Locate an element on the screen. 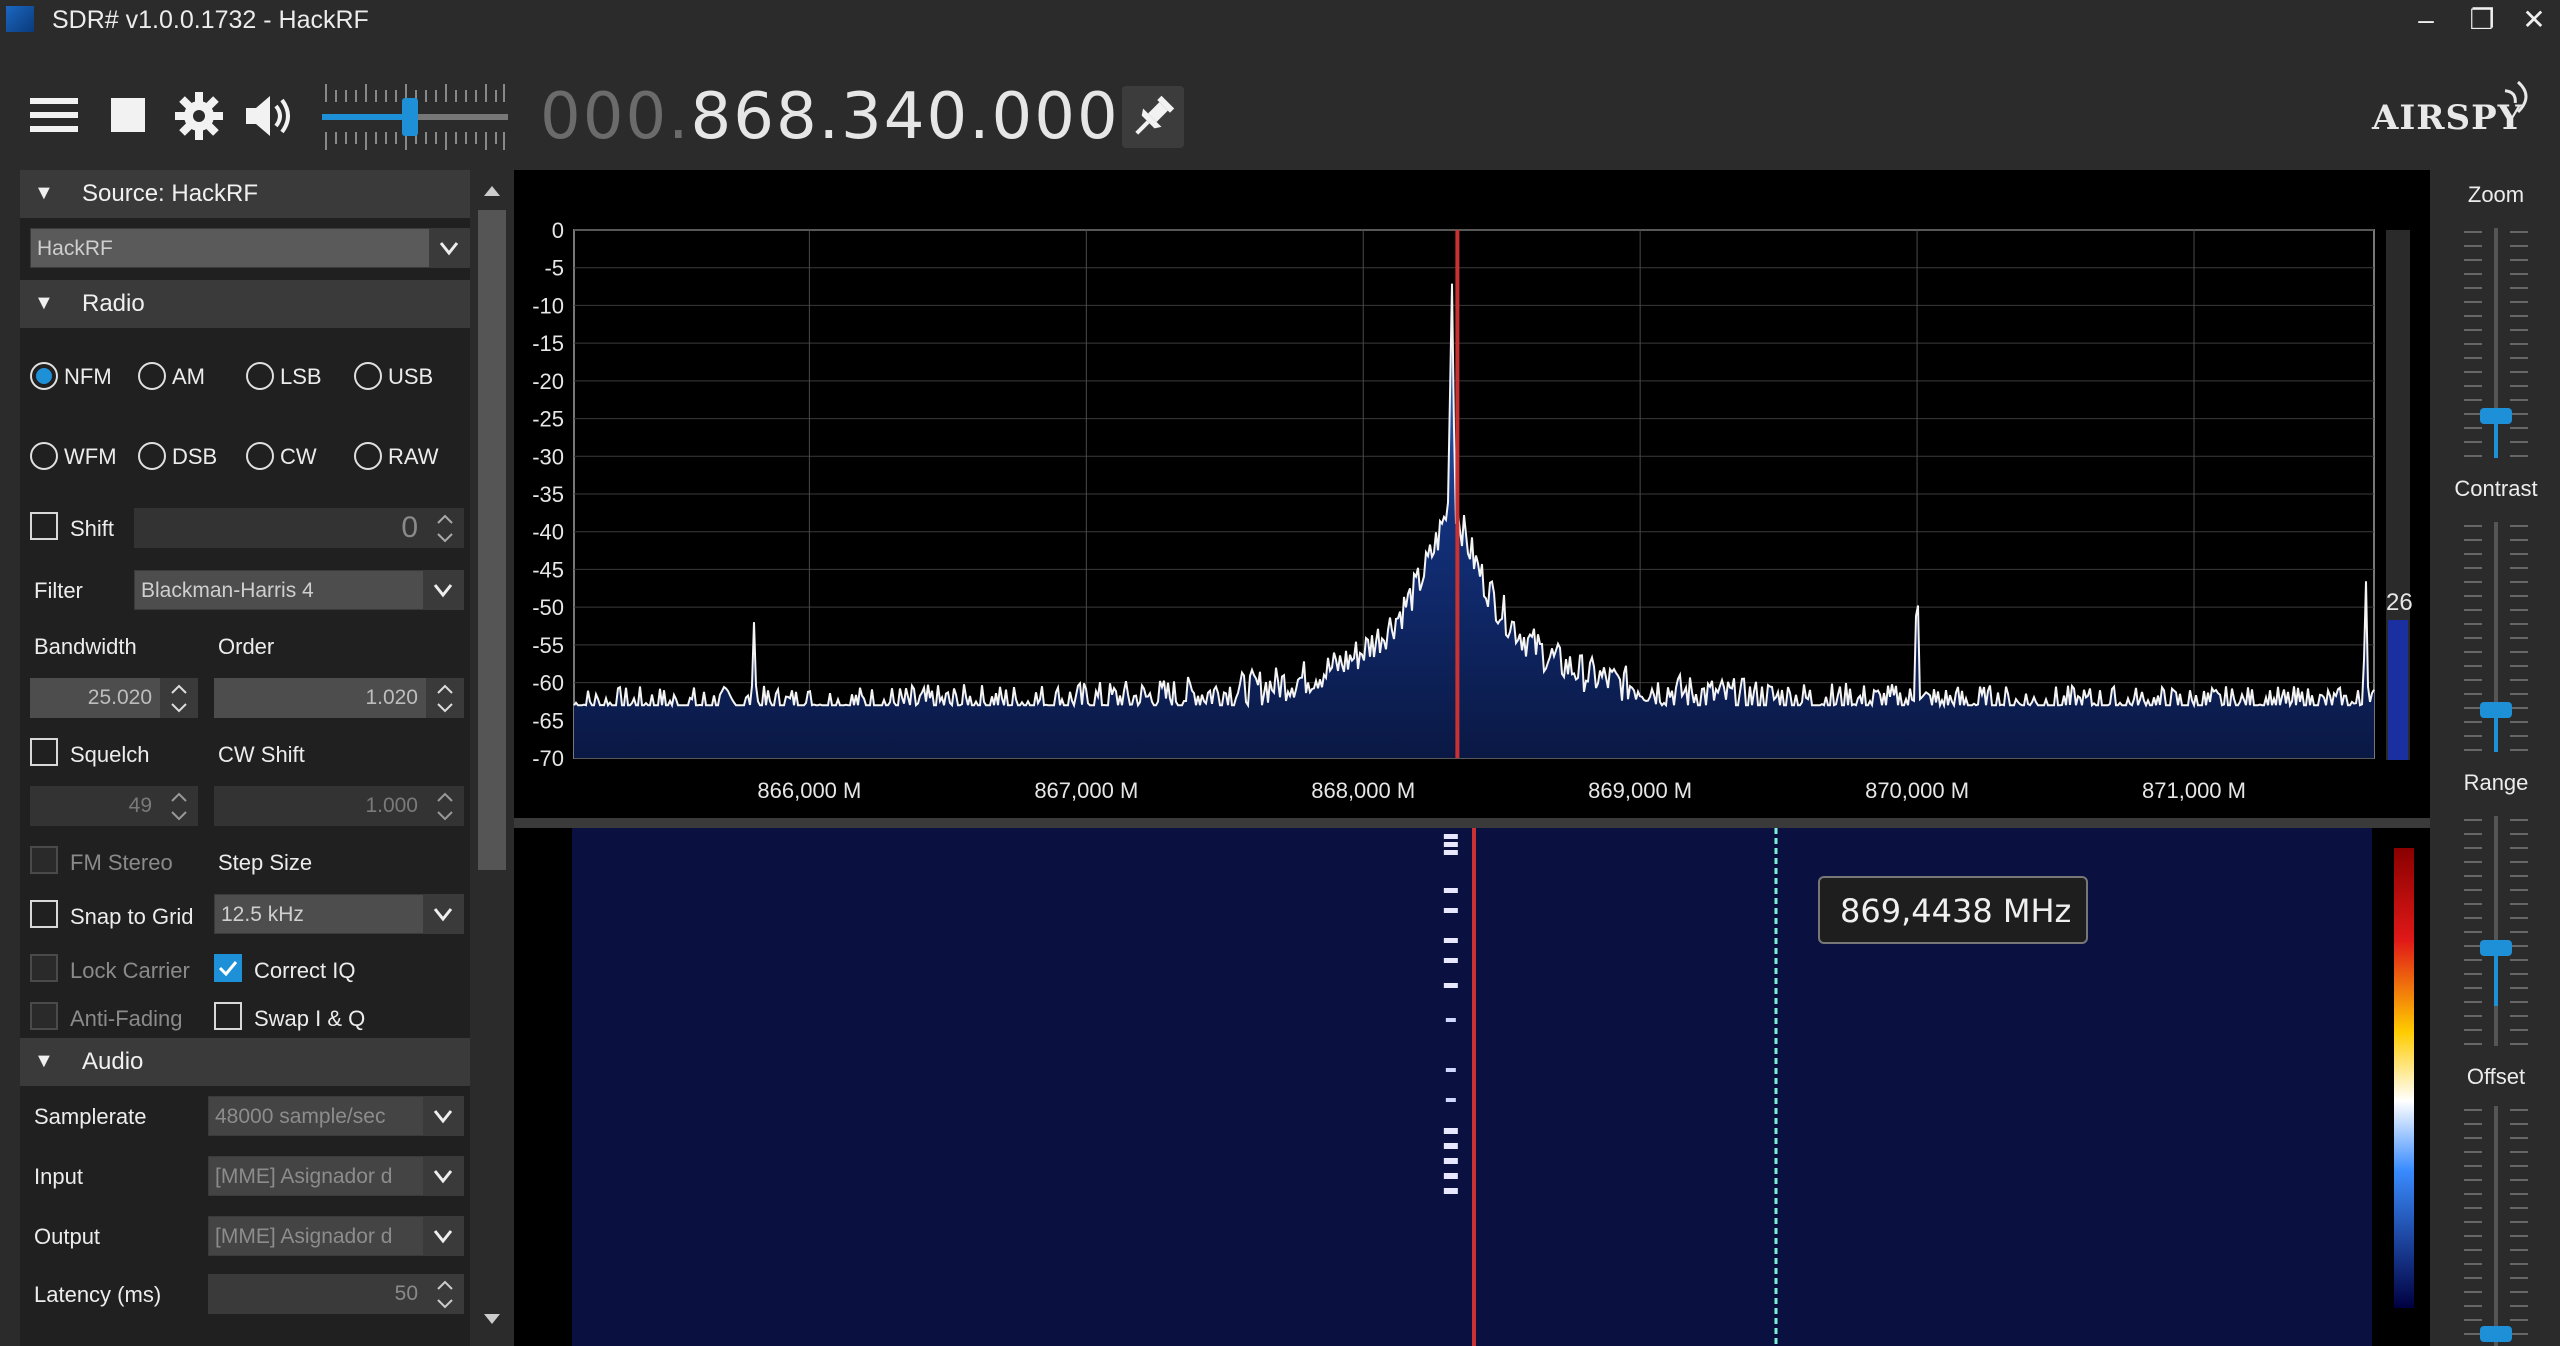  squelch-stepper: 49 is located at coordinates (114, 806).